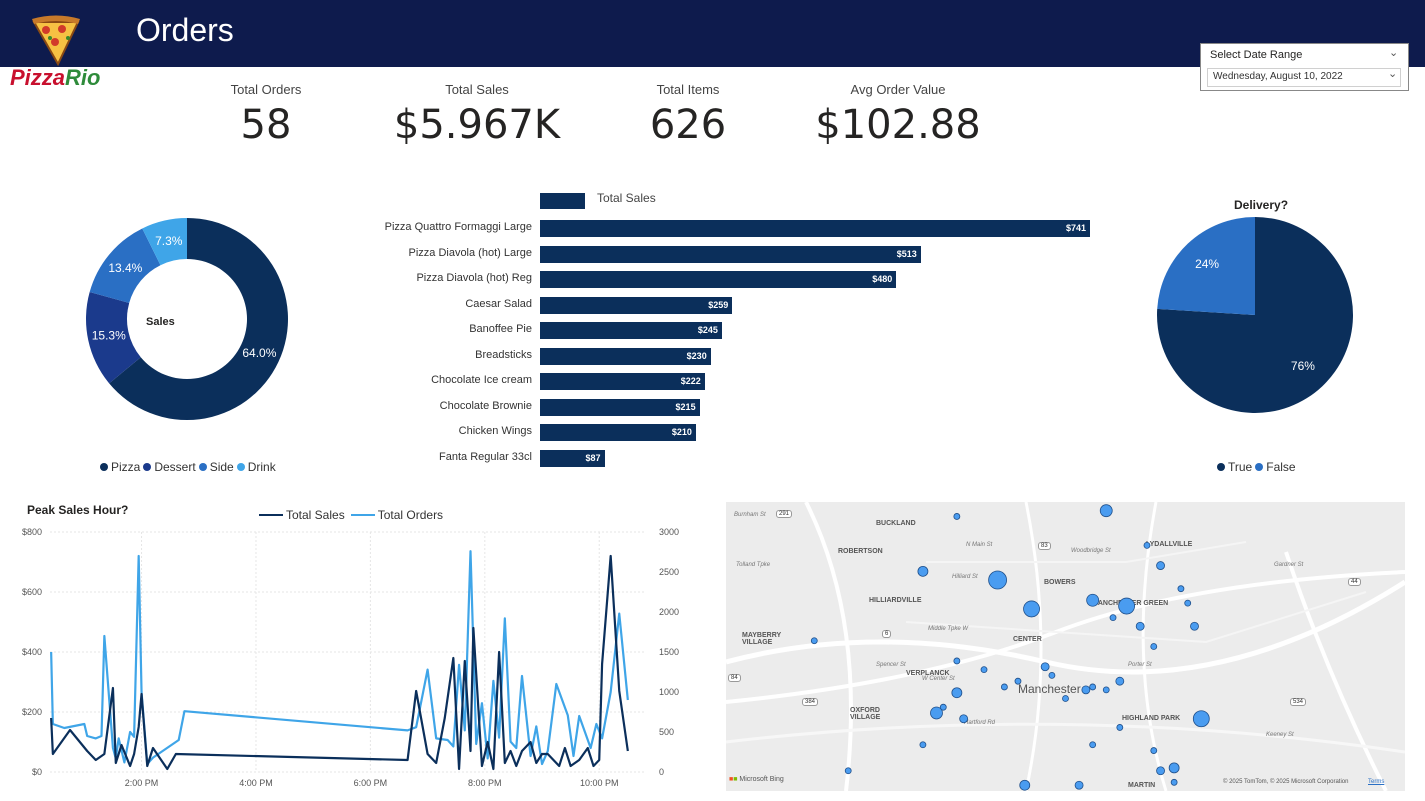  I want to click on logo-text-rio: Rio, so click(83, 77).